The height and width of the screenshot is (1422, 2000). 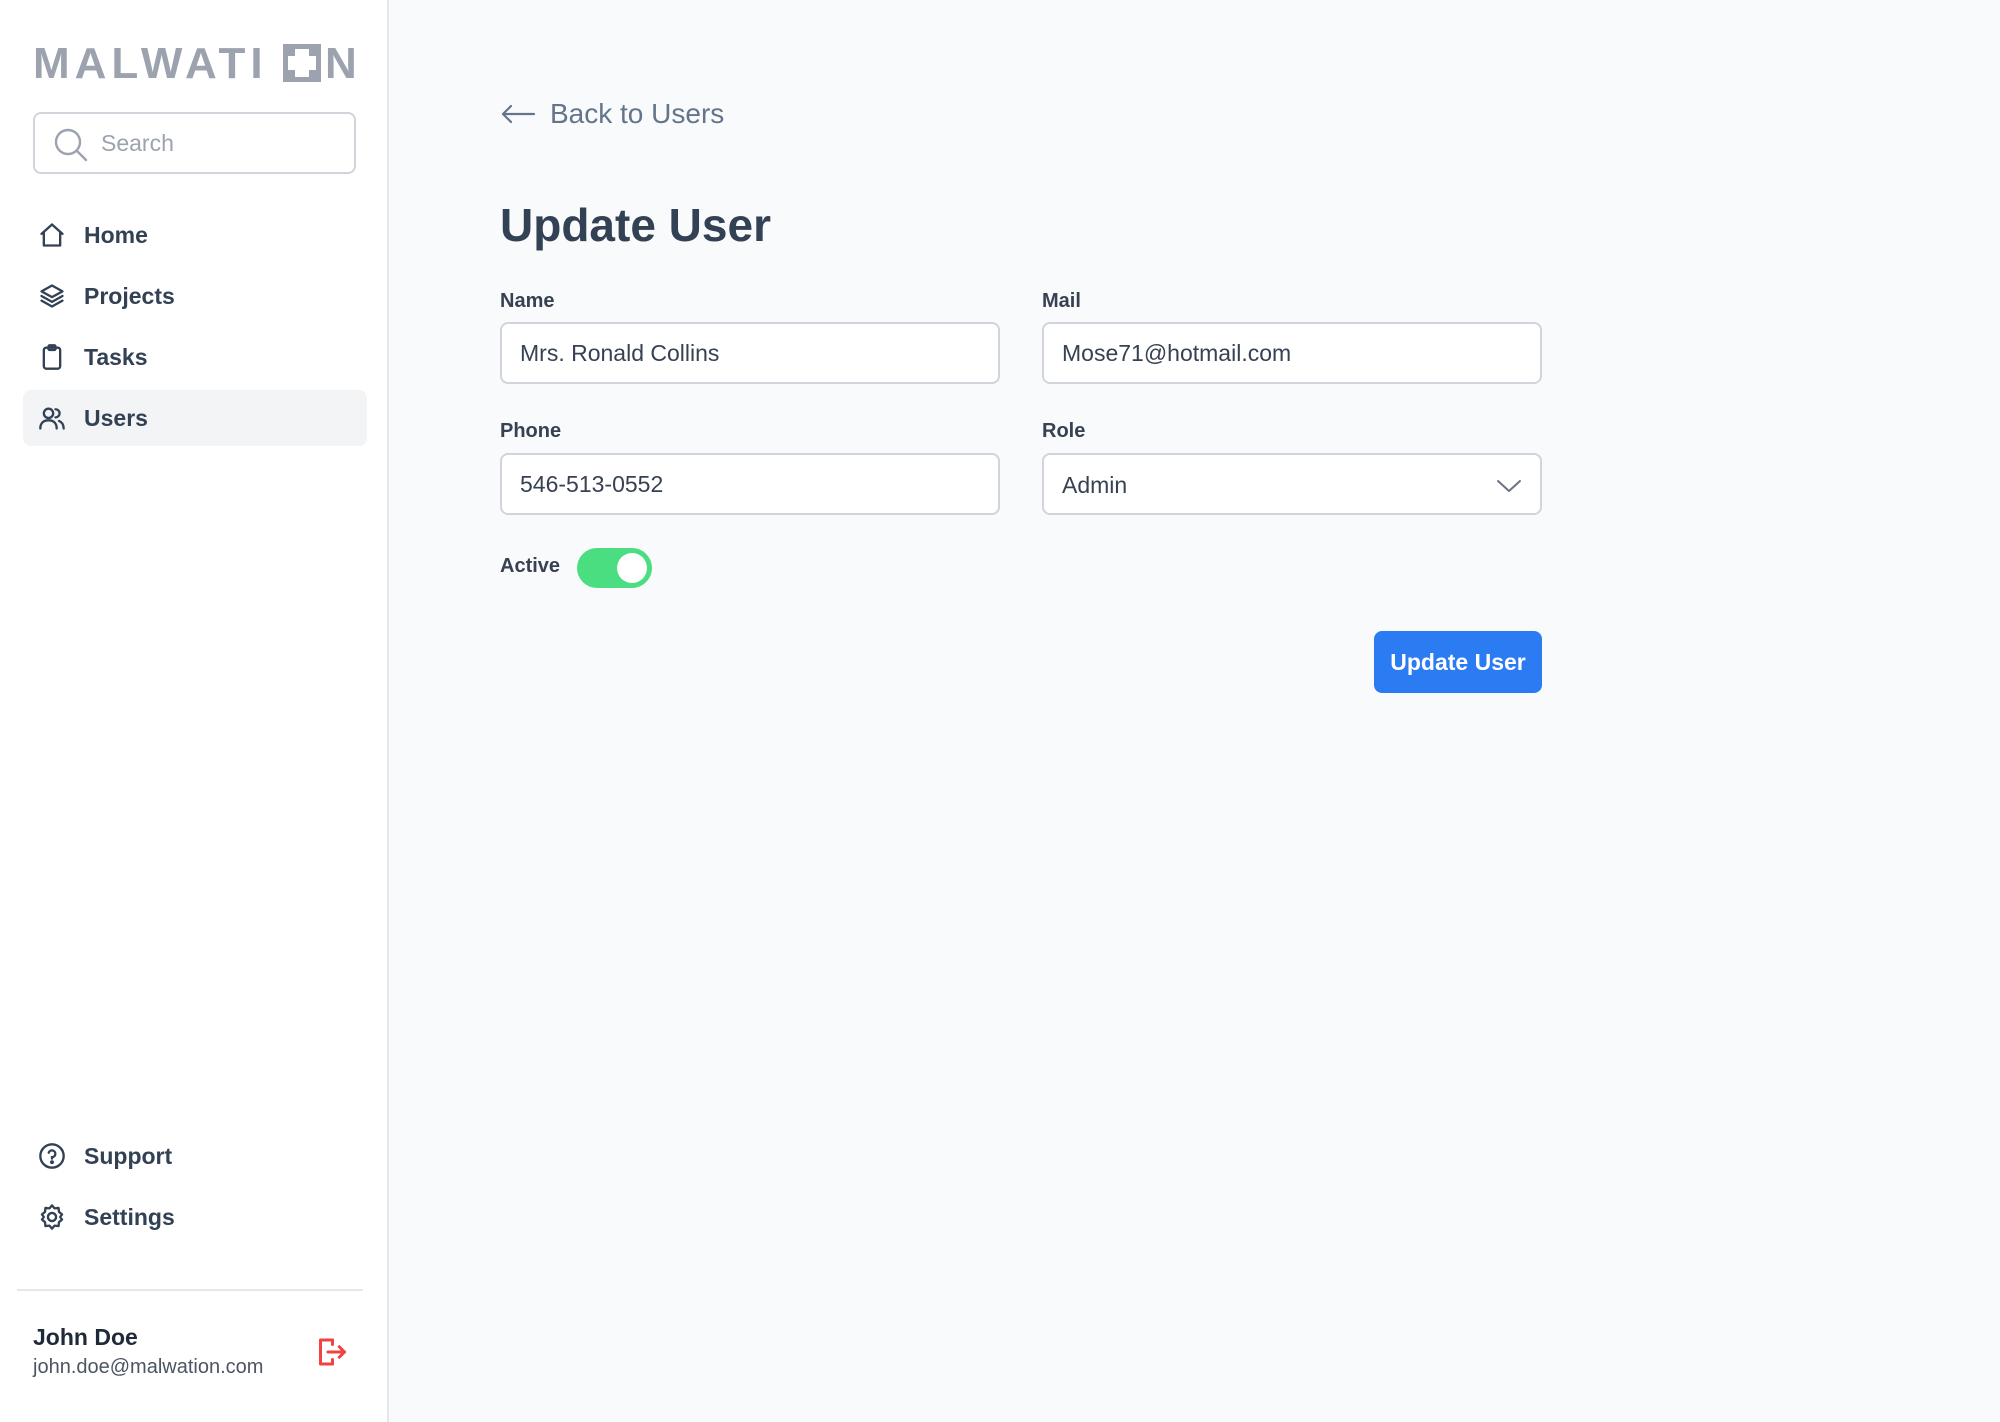 I want to click on sidebar-item-tasks: Tasks, so click(x=195, y=357).